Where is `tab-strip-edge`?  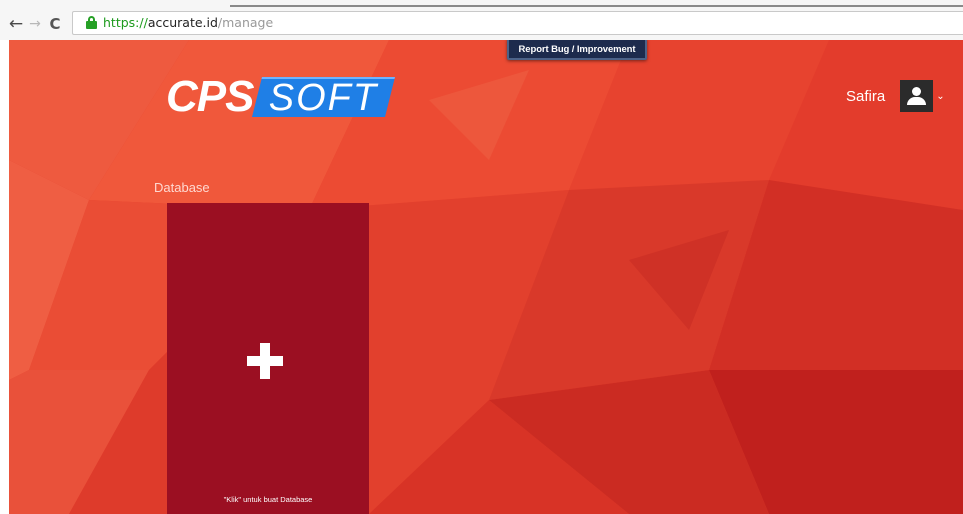 tab-strip-edge is located at coordinates (596, 6).